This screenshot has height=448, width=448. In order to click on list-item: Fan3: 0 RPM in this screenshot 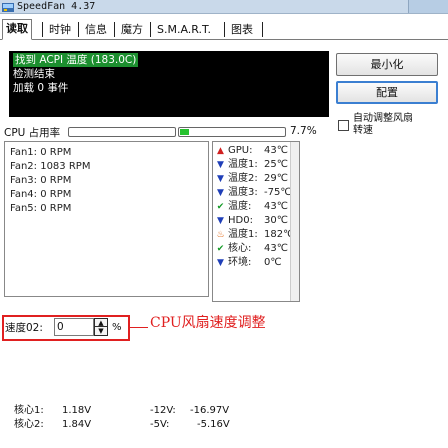, I will do `click(41, 180)`.